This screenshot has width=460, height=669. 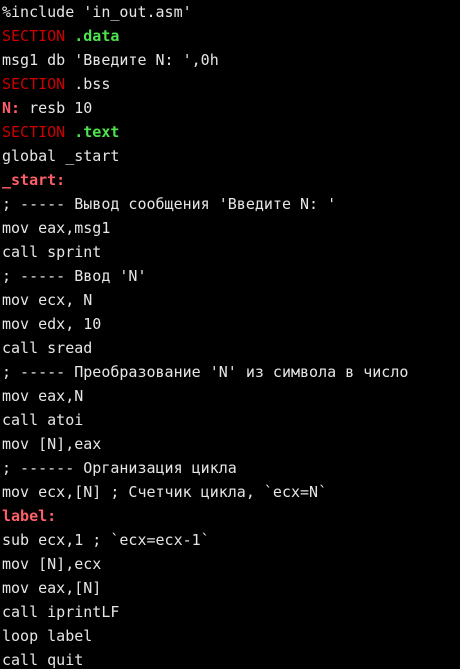 What do you see at coordinates (205, 564) in the screenshot?
I see `code-line: mov [N],ecx` at bounding box center [205, 564].